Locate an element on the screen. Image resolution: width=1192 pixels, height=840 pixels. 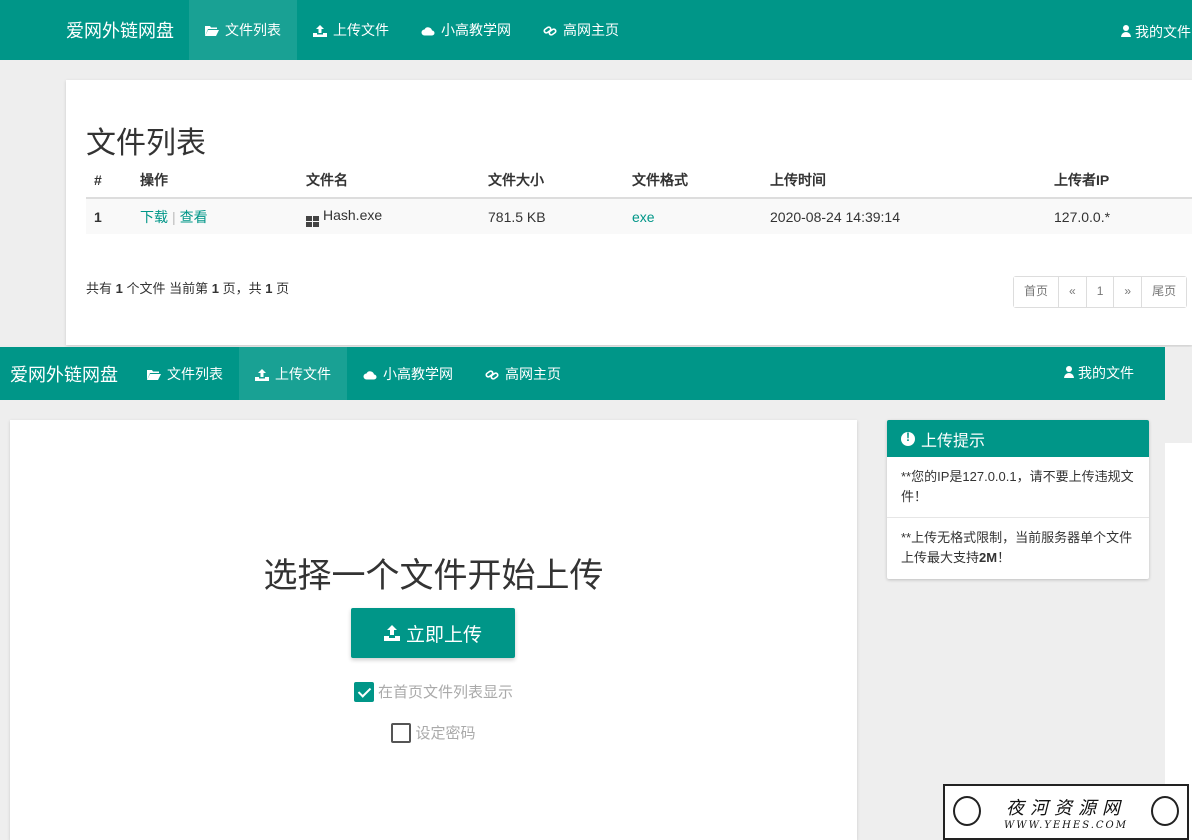
page-last-button: 尾页 is located at coordinates (1164, 292).